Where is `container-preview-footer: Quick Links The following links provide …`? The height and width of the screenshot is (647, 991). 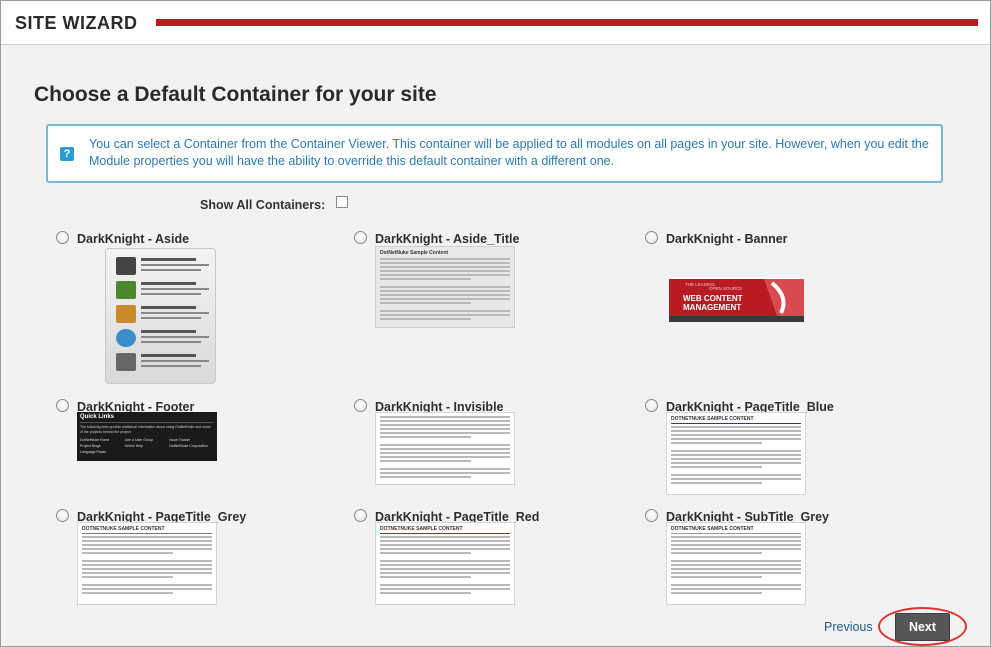
container-preview-footer: Quick Links The following links provide … is located at coordinates (147, 436).